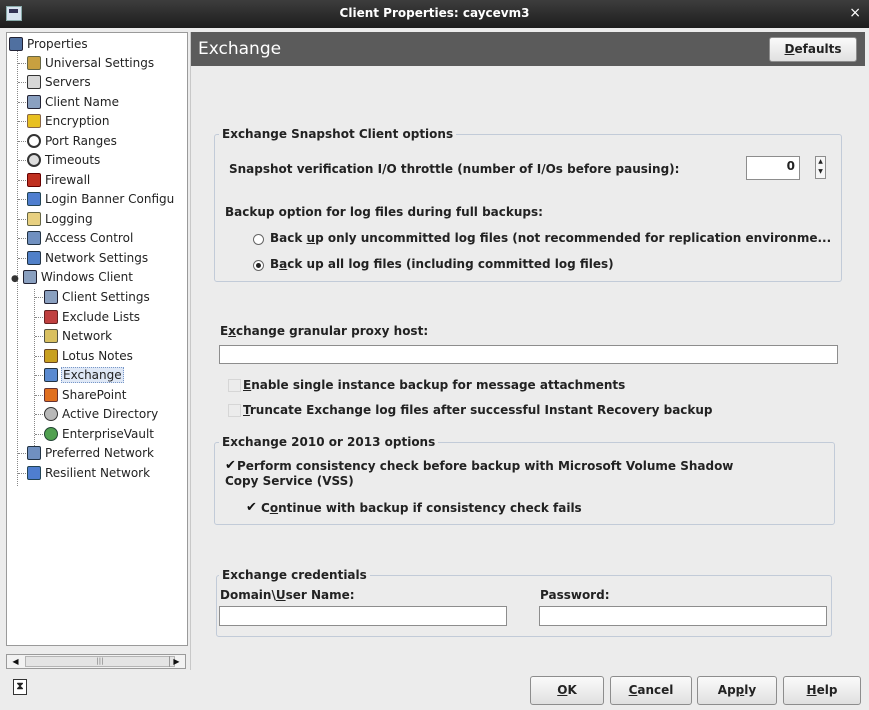 The height and width of the screenshot is (710, 869). What do you see at coordinates (234, 385) in the screenshot?
I see `single-instance-checkbox` at bounding box center [234, 385].